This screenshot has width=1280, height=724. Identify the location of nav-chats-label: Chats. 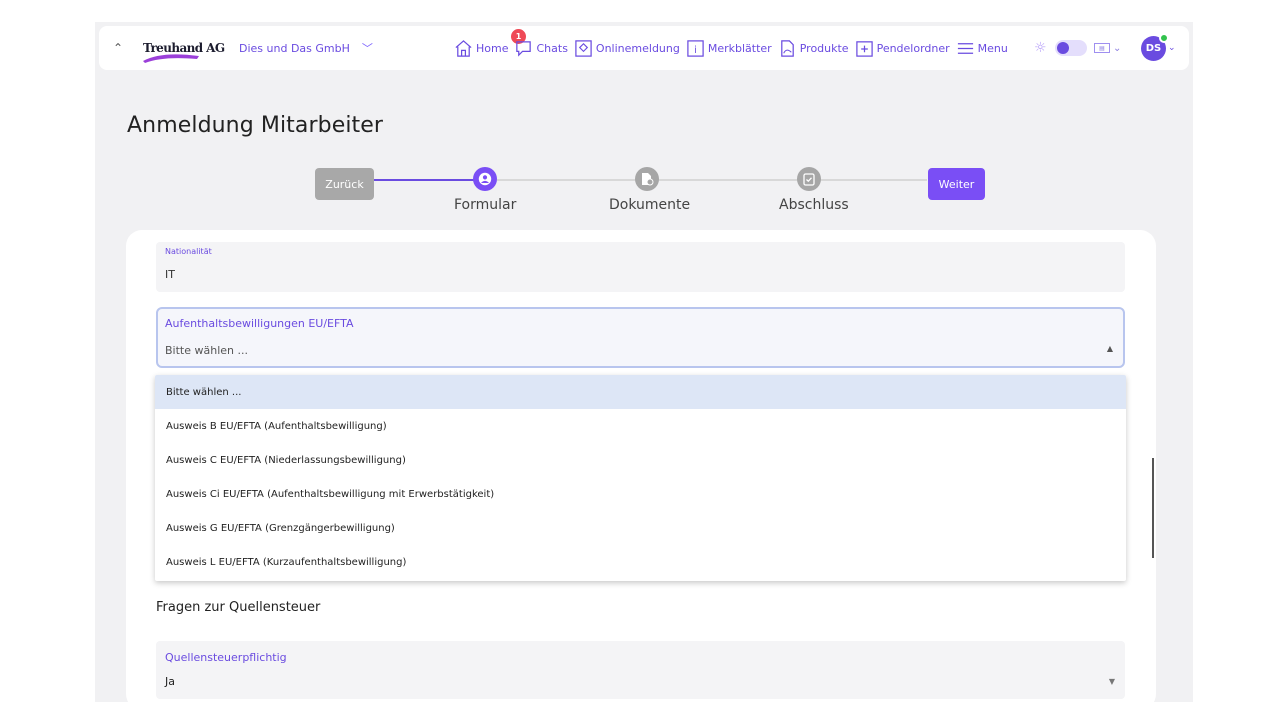
(552, 48).